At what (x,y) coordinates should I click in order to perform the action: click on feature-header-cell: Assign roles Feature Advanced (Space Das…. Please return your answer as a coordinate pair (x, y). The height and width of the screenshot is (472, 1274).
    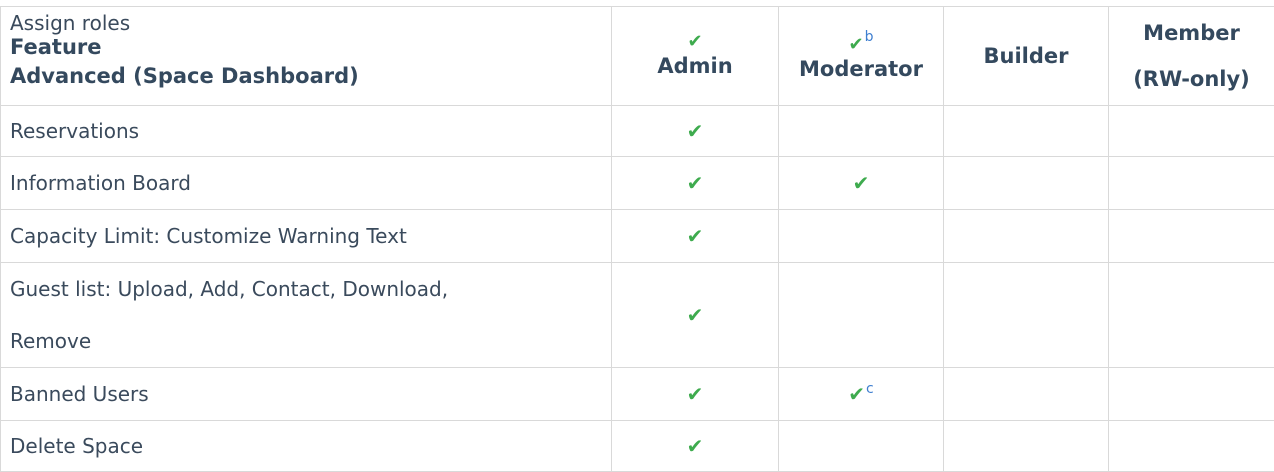
    Looking at the image, I should click on (306, 56).